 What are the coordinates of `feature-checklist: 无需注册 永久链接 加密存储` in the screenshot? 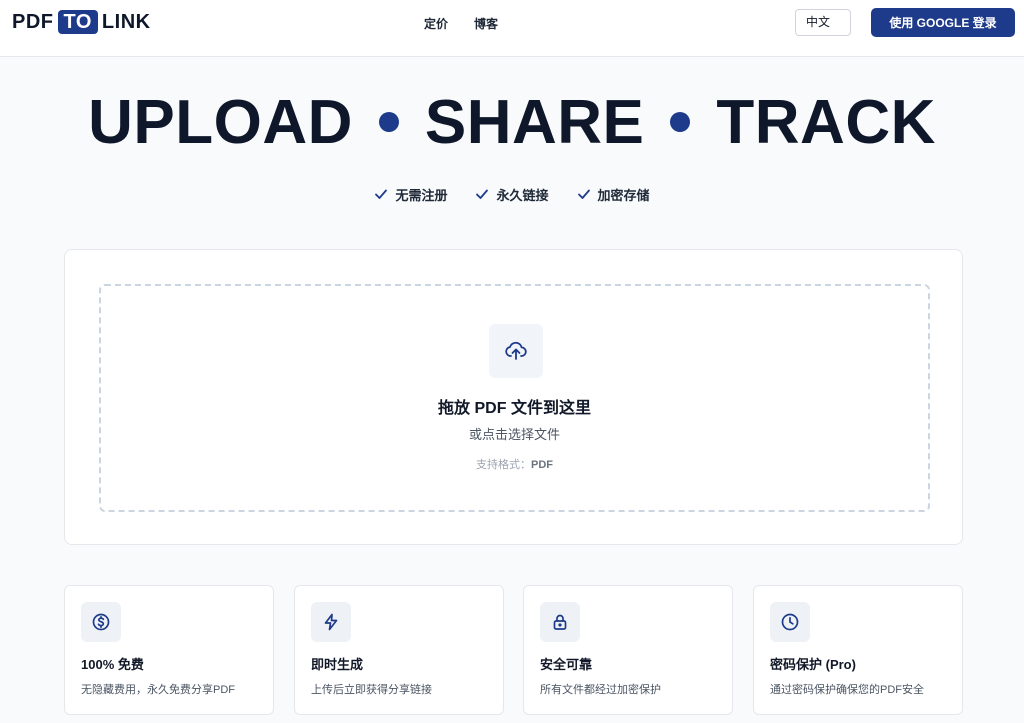 It's located at (512, 194).